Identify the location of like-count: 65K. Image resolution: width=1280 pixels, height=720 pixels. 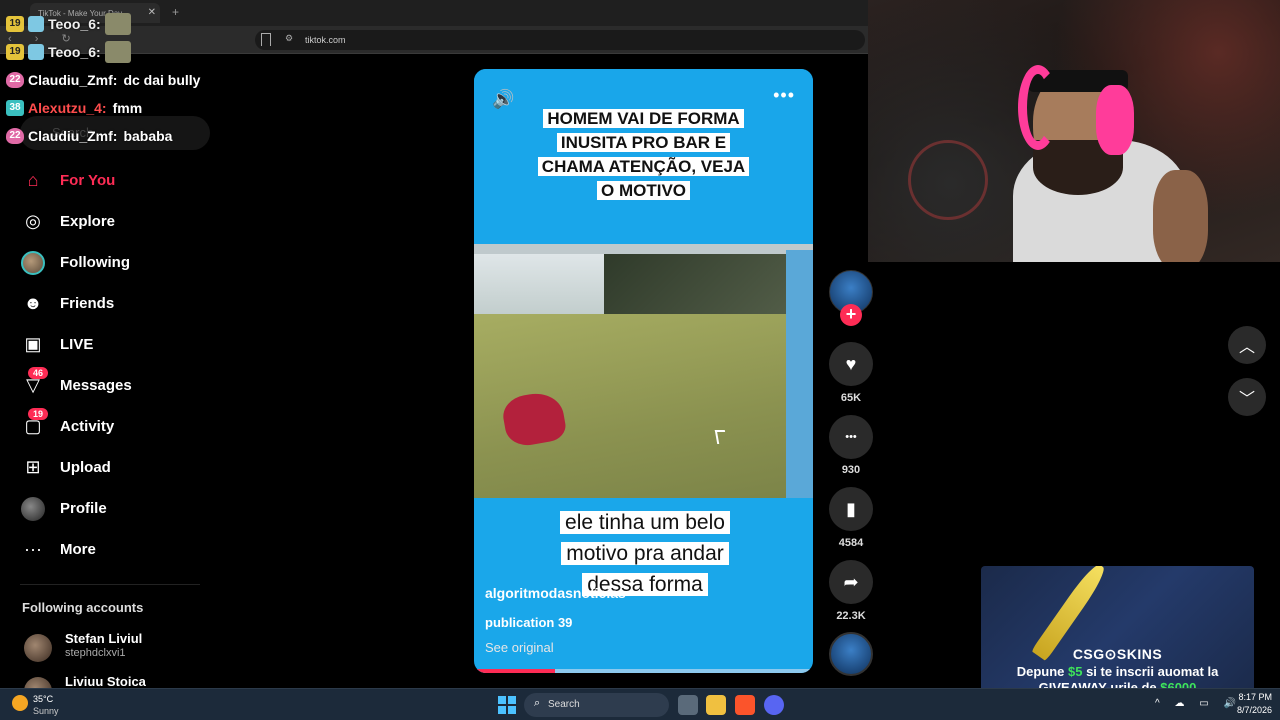
(851, 398).